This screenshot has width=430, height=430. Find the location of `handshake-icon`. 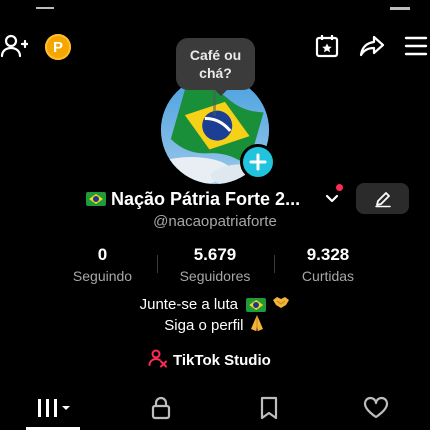

handshake-icon is located at coordinates (281, 305).